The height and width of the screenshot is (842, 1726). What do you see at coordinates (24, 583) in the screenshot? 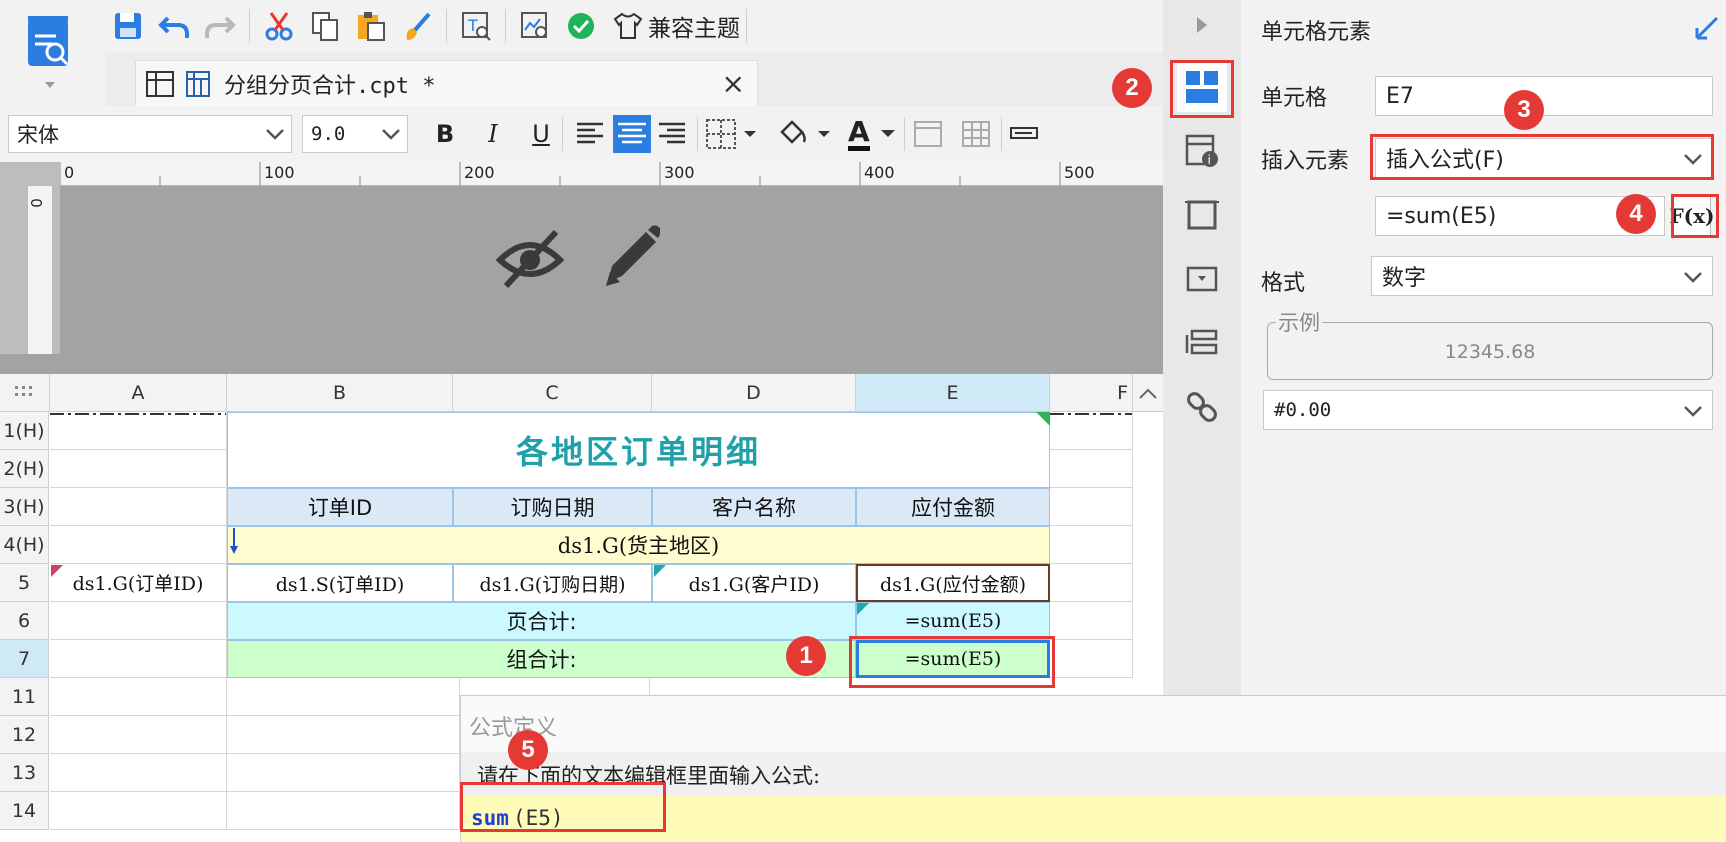
I see `row-header: 5` at bounding box center [24, 583].